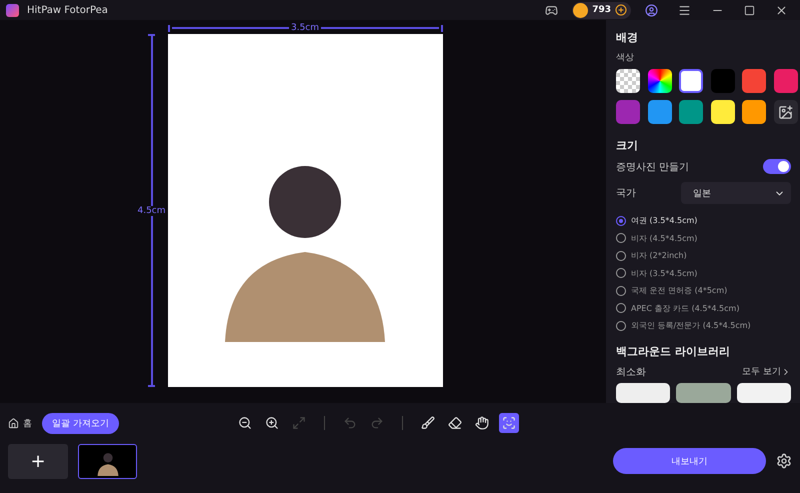  I want to click on section-title: 배경, so click(627, 37).